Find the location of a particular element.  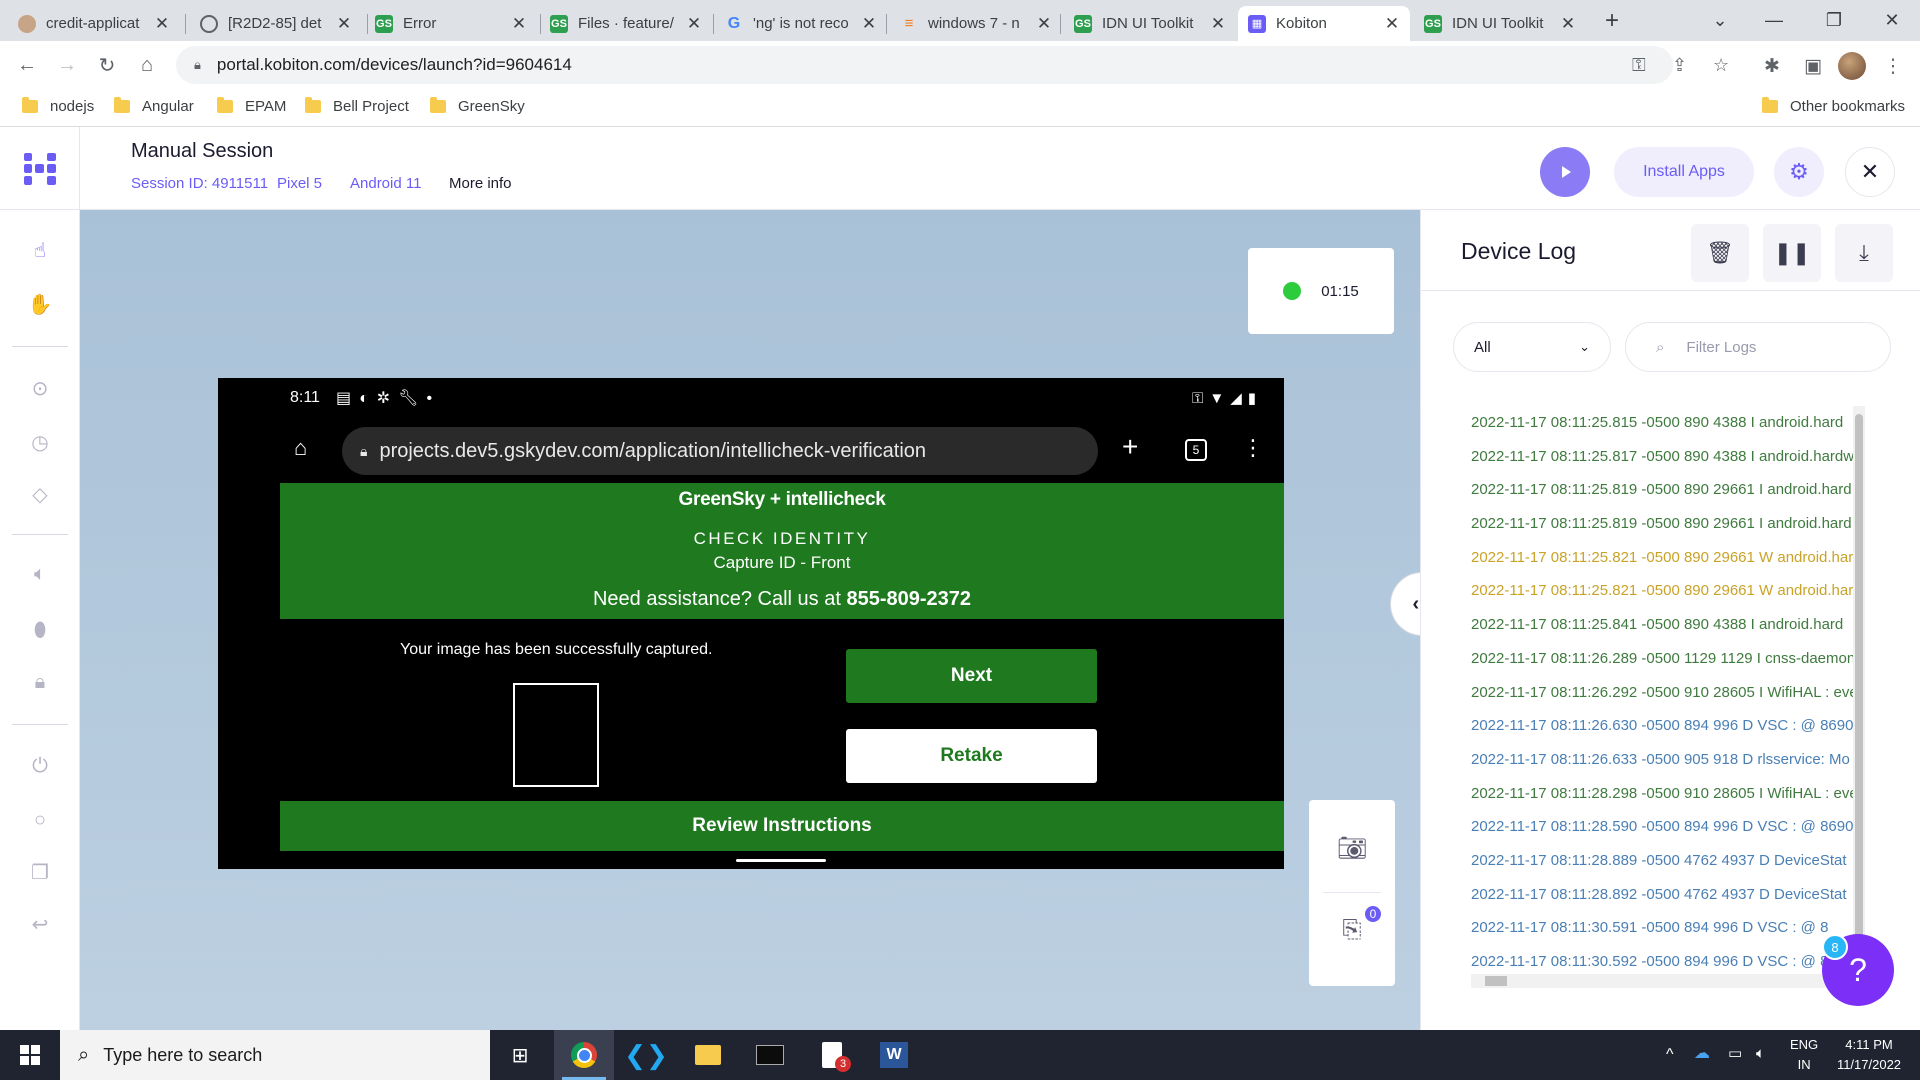

network-icon: ▭ is located at coordinates (1735, 1054).